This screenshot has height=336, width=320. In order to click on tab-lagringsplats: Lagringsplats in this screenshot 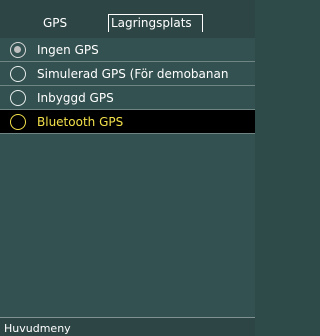, I will do `click(155, 23)`.